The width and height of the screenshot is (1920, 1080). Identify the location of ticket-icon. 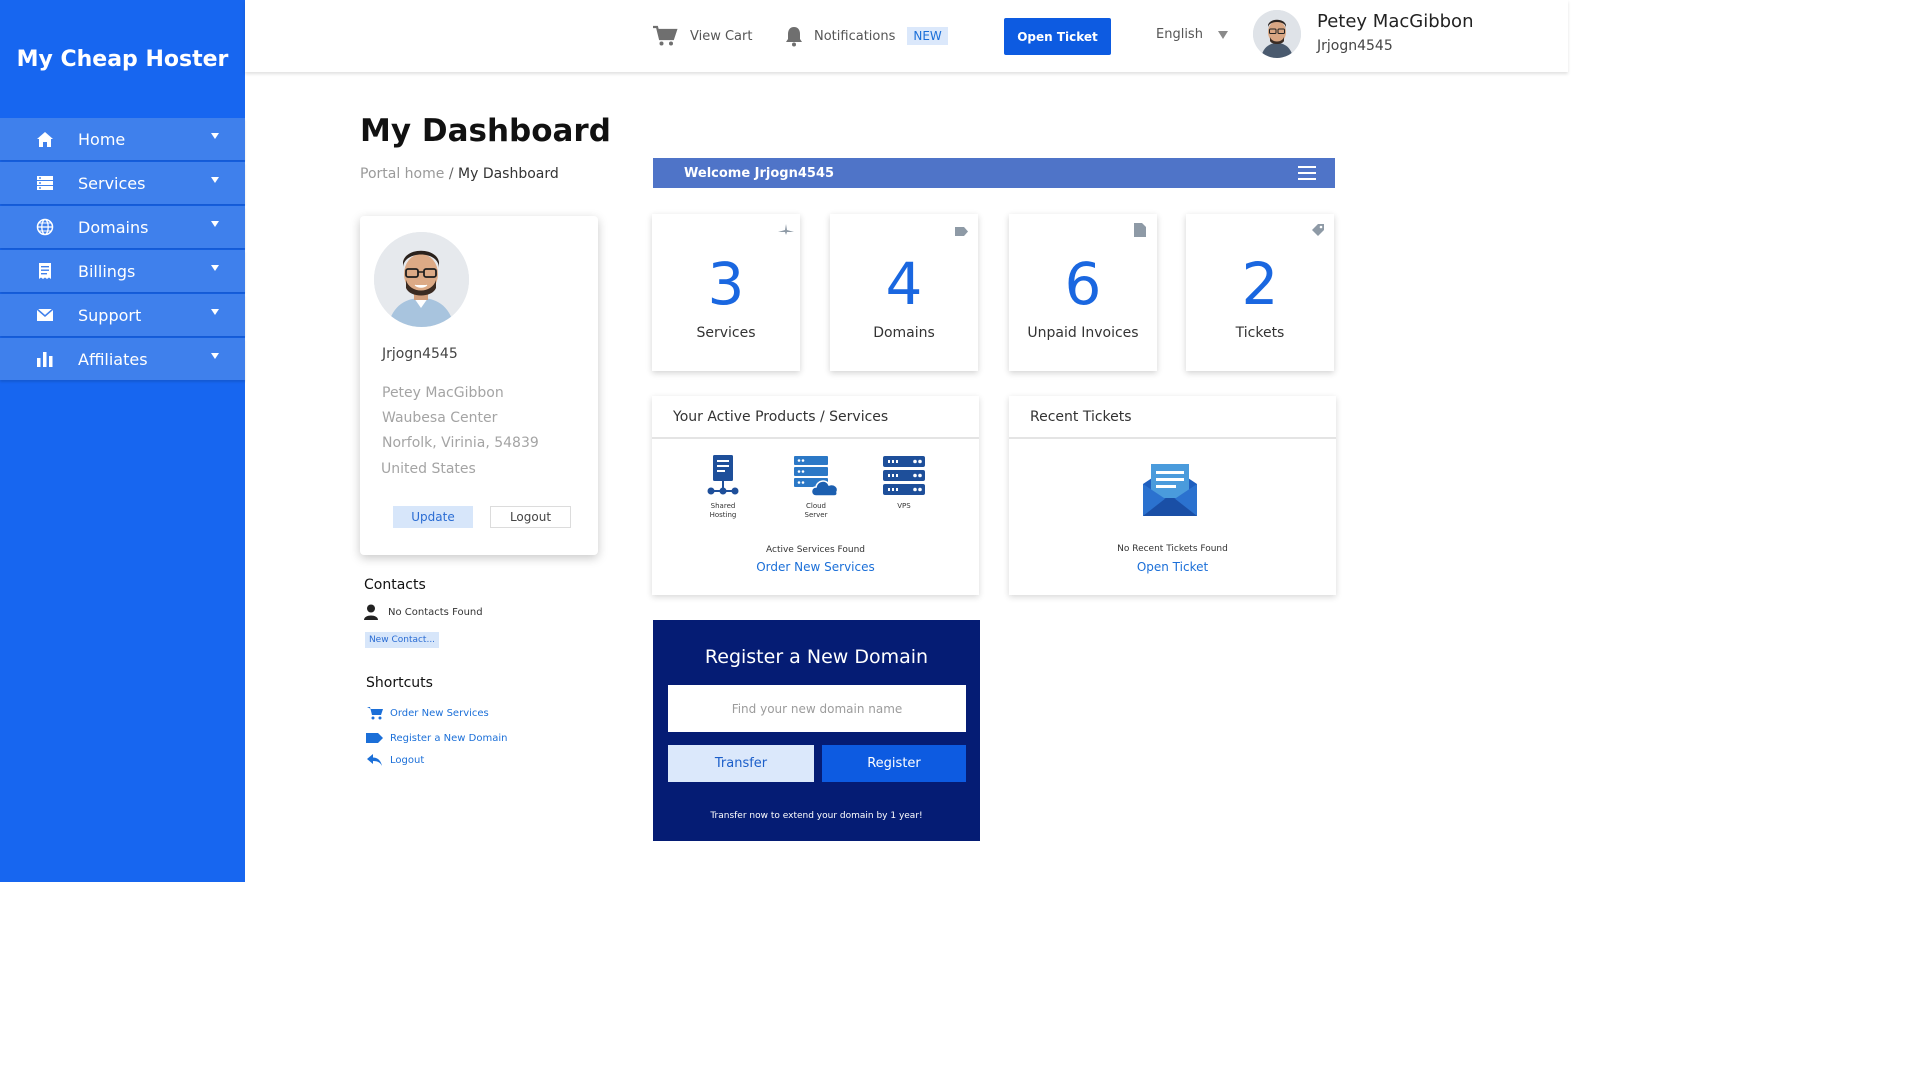
(1318, 229).